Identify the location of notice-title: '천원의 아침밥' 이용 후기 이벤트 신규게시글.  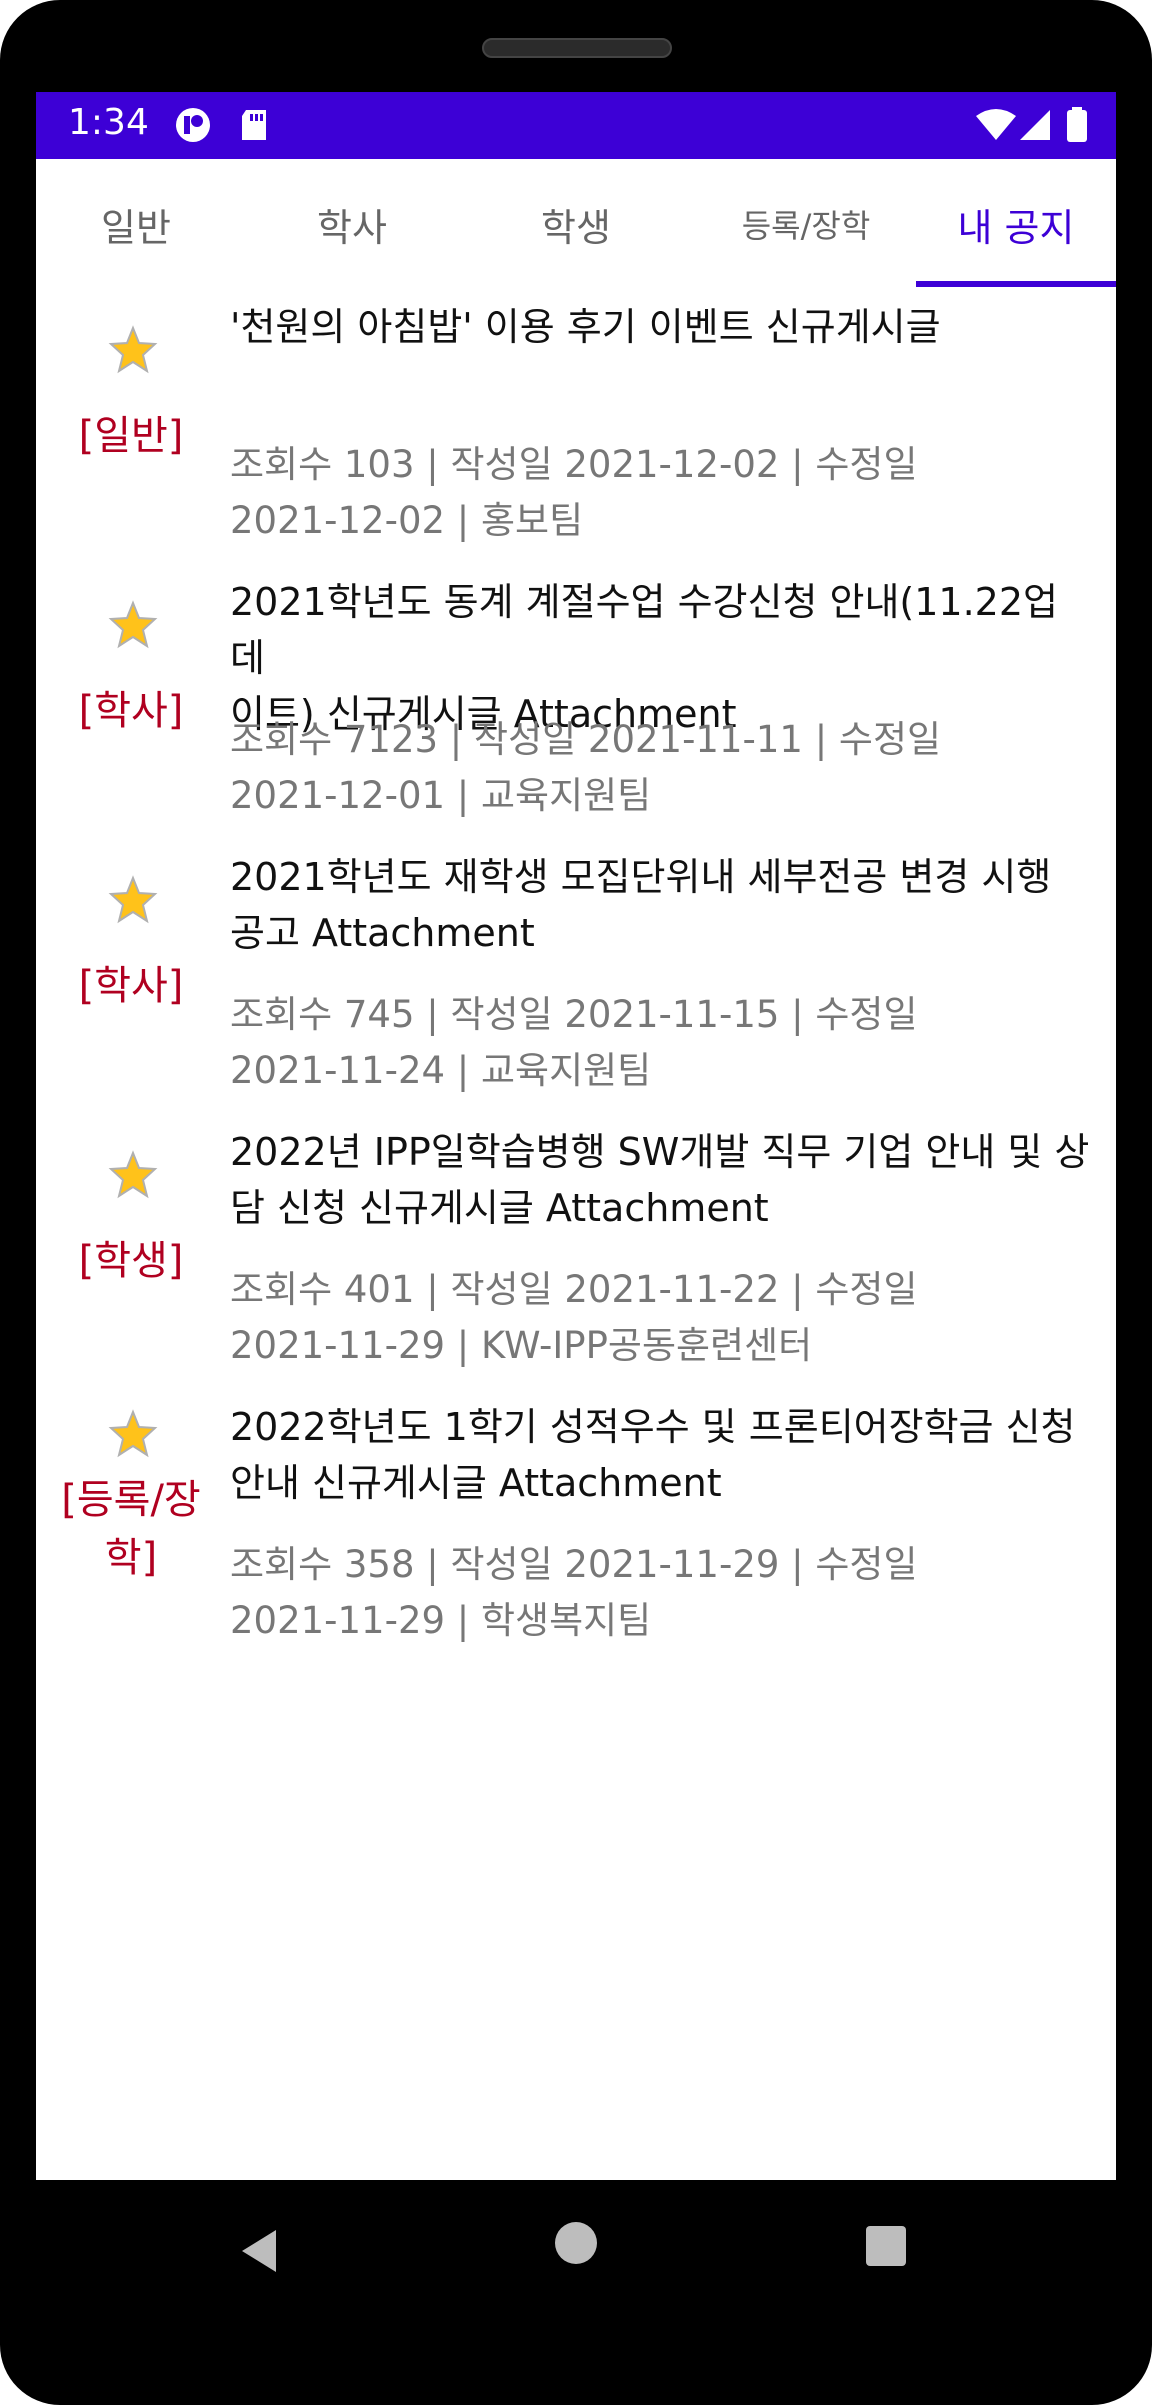
(585, 327).